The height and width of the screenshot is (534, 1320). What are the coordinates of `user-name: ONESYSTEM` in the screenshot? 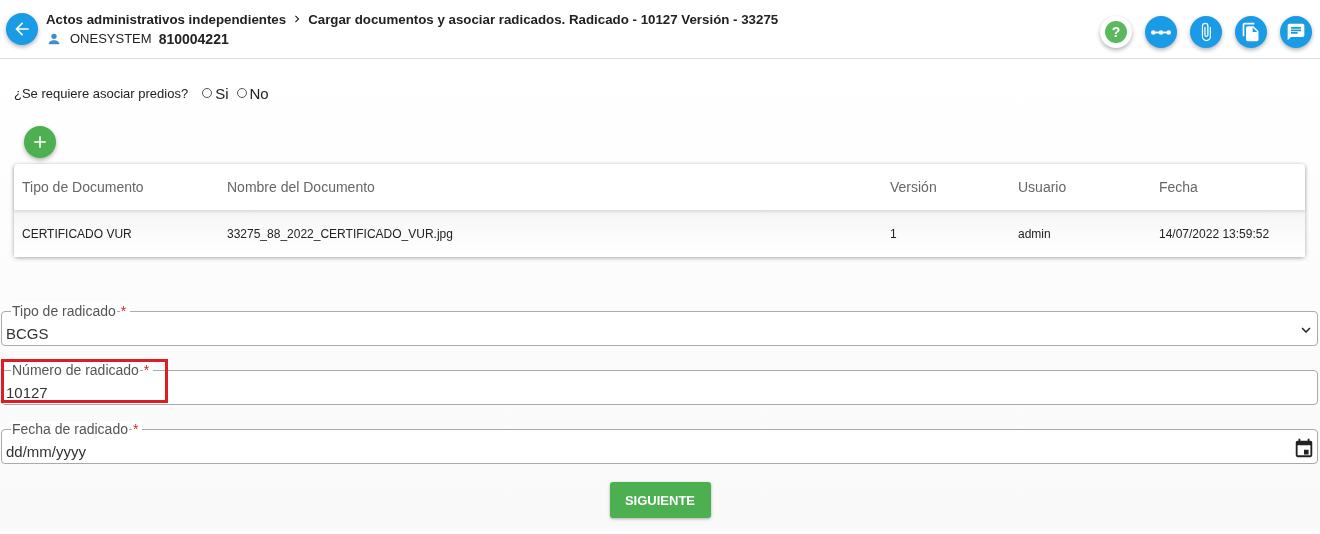 It's located at (111, 38).